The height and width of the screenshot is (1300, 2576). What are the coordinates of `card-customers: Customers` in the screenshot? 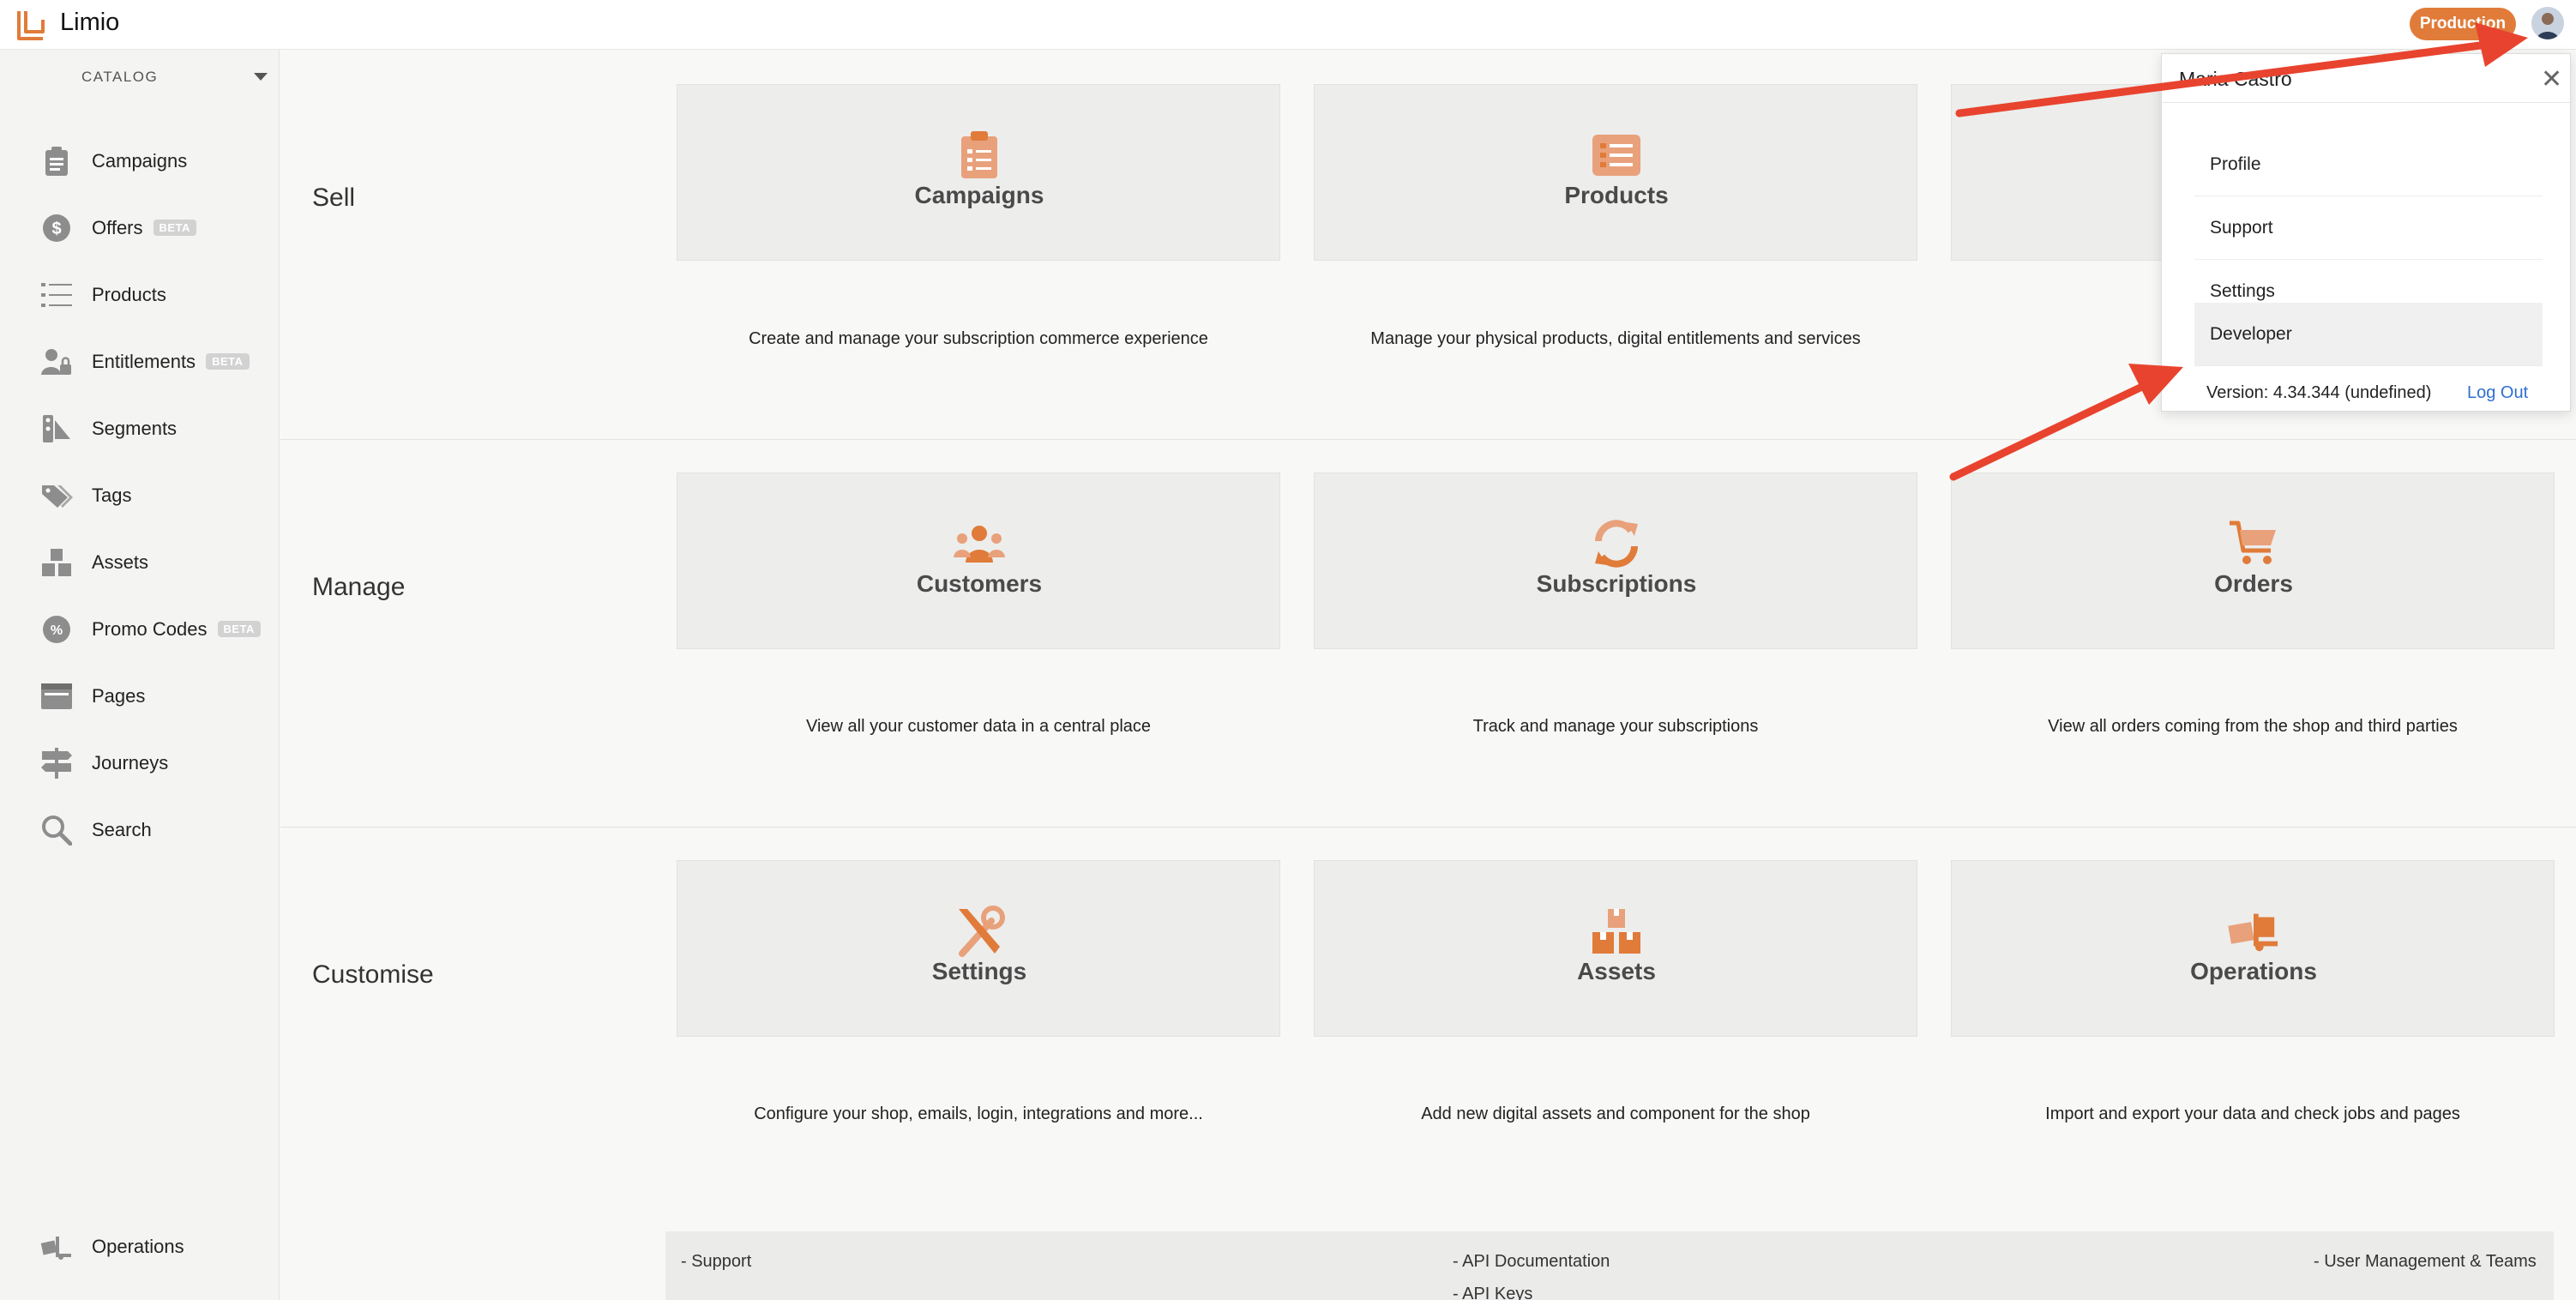 It's located at (978, 560).